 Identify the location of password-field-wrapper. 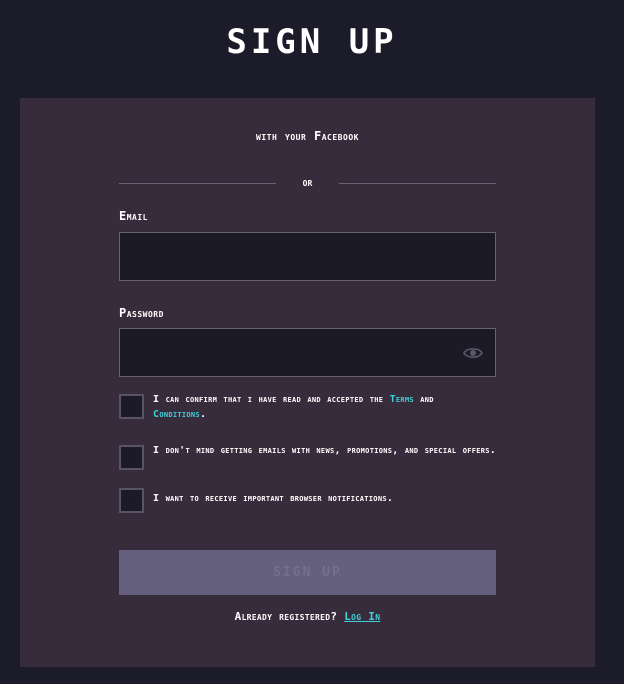
(307, 352).